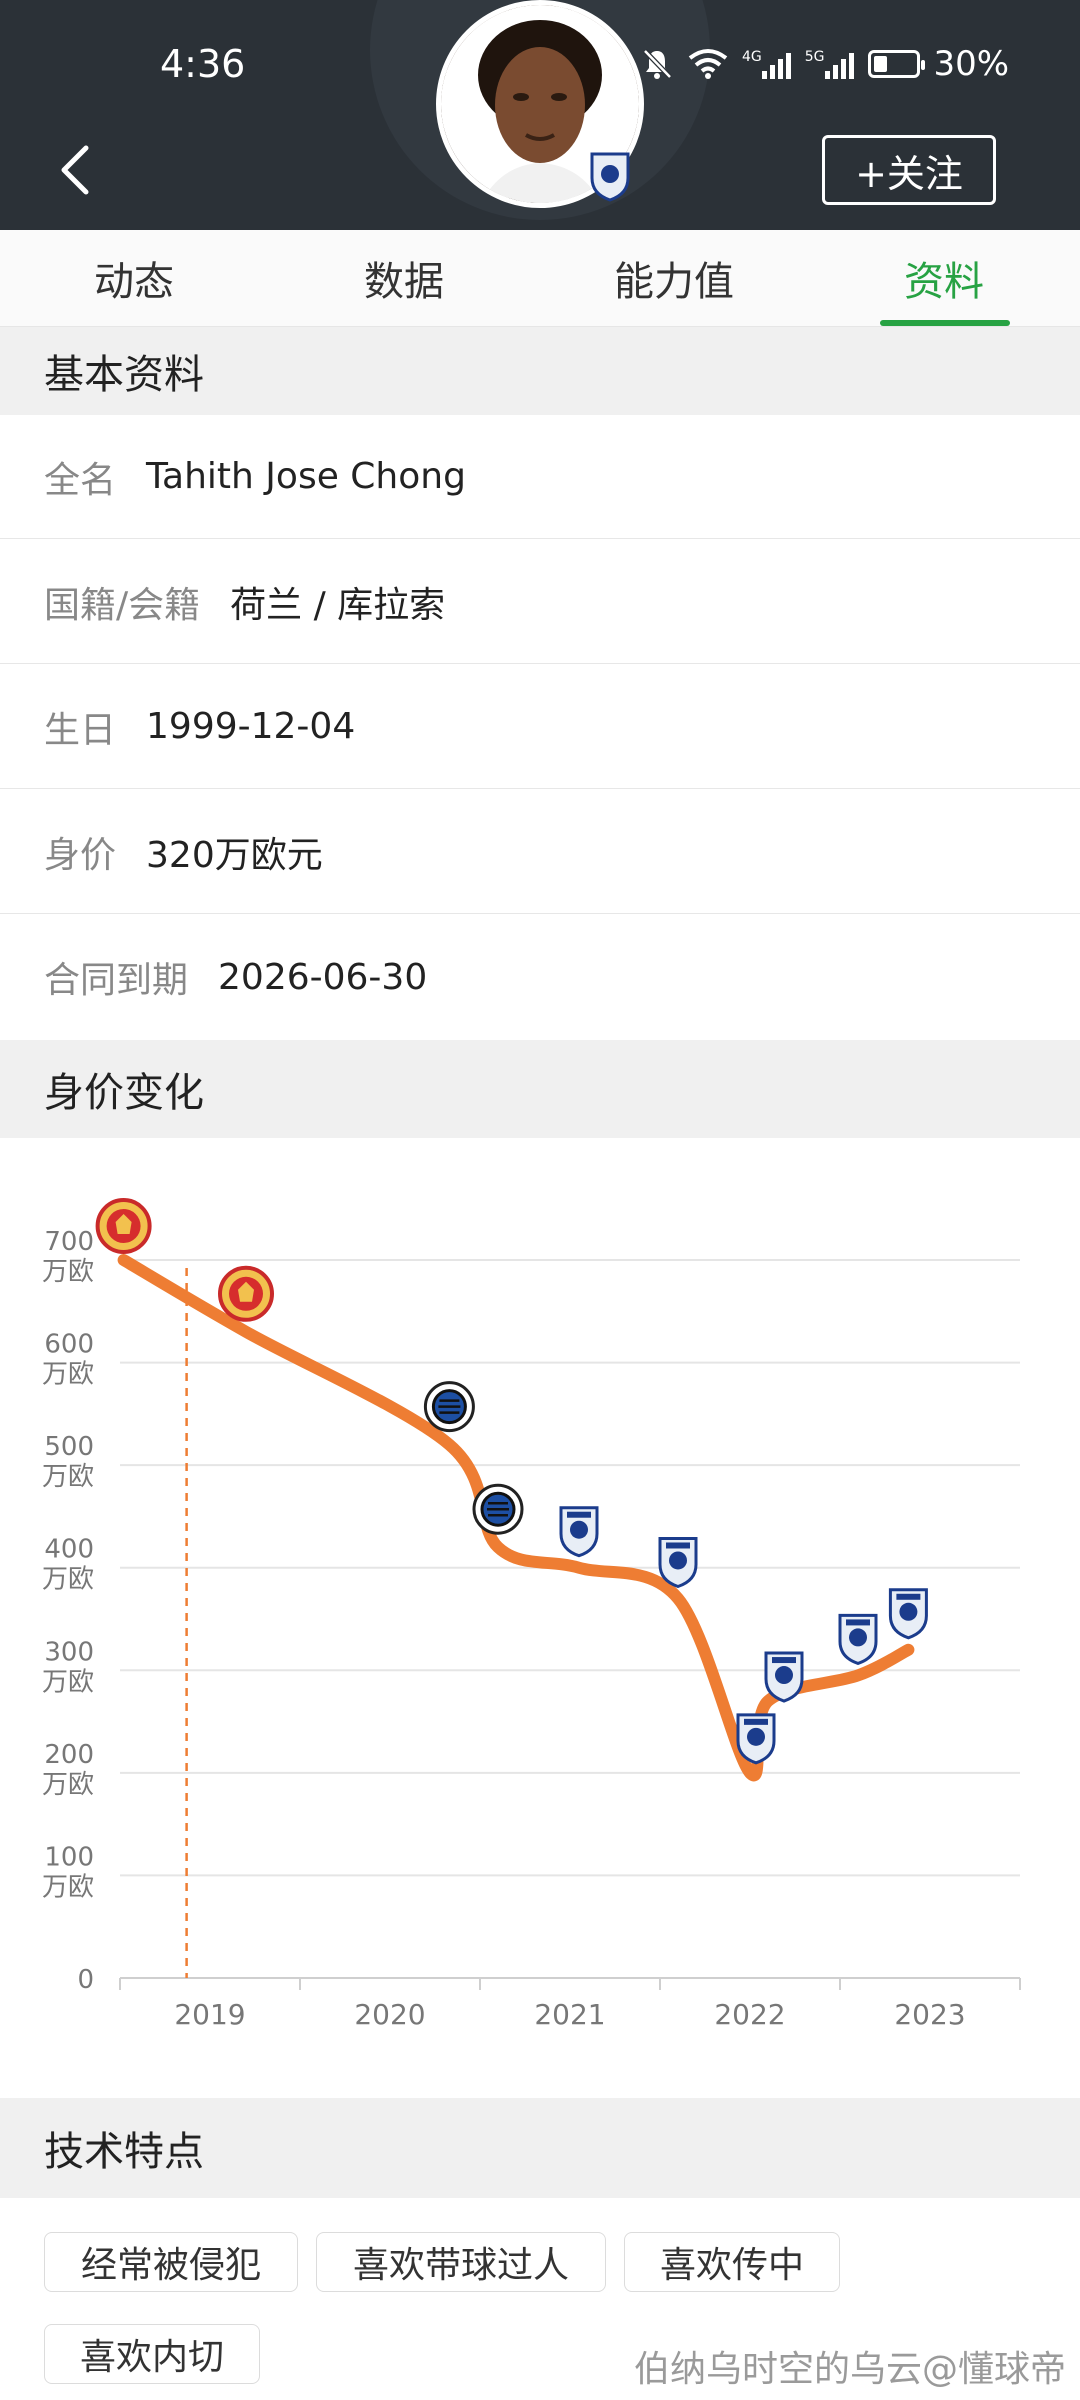  I want to click on battery-text: 30%, so click(971, 64).